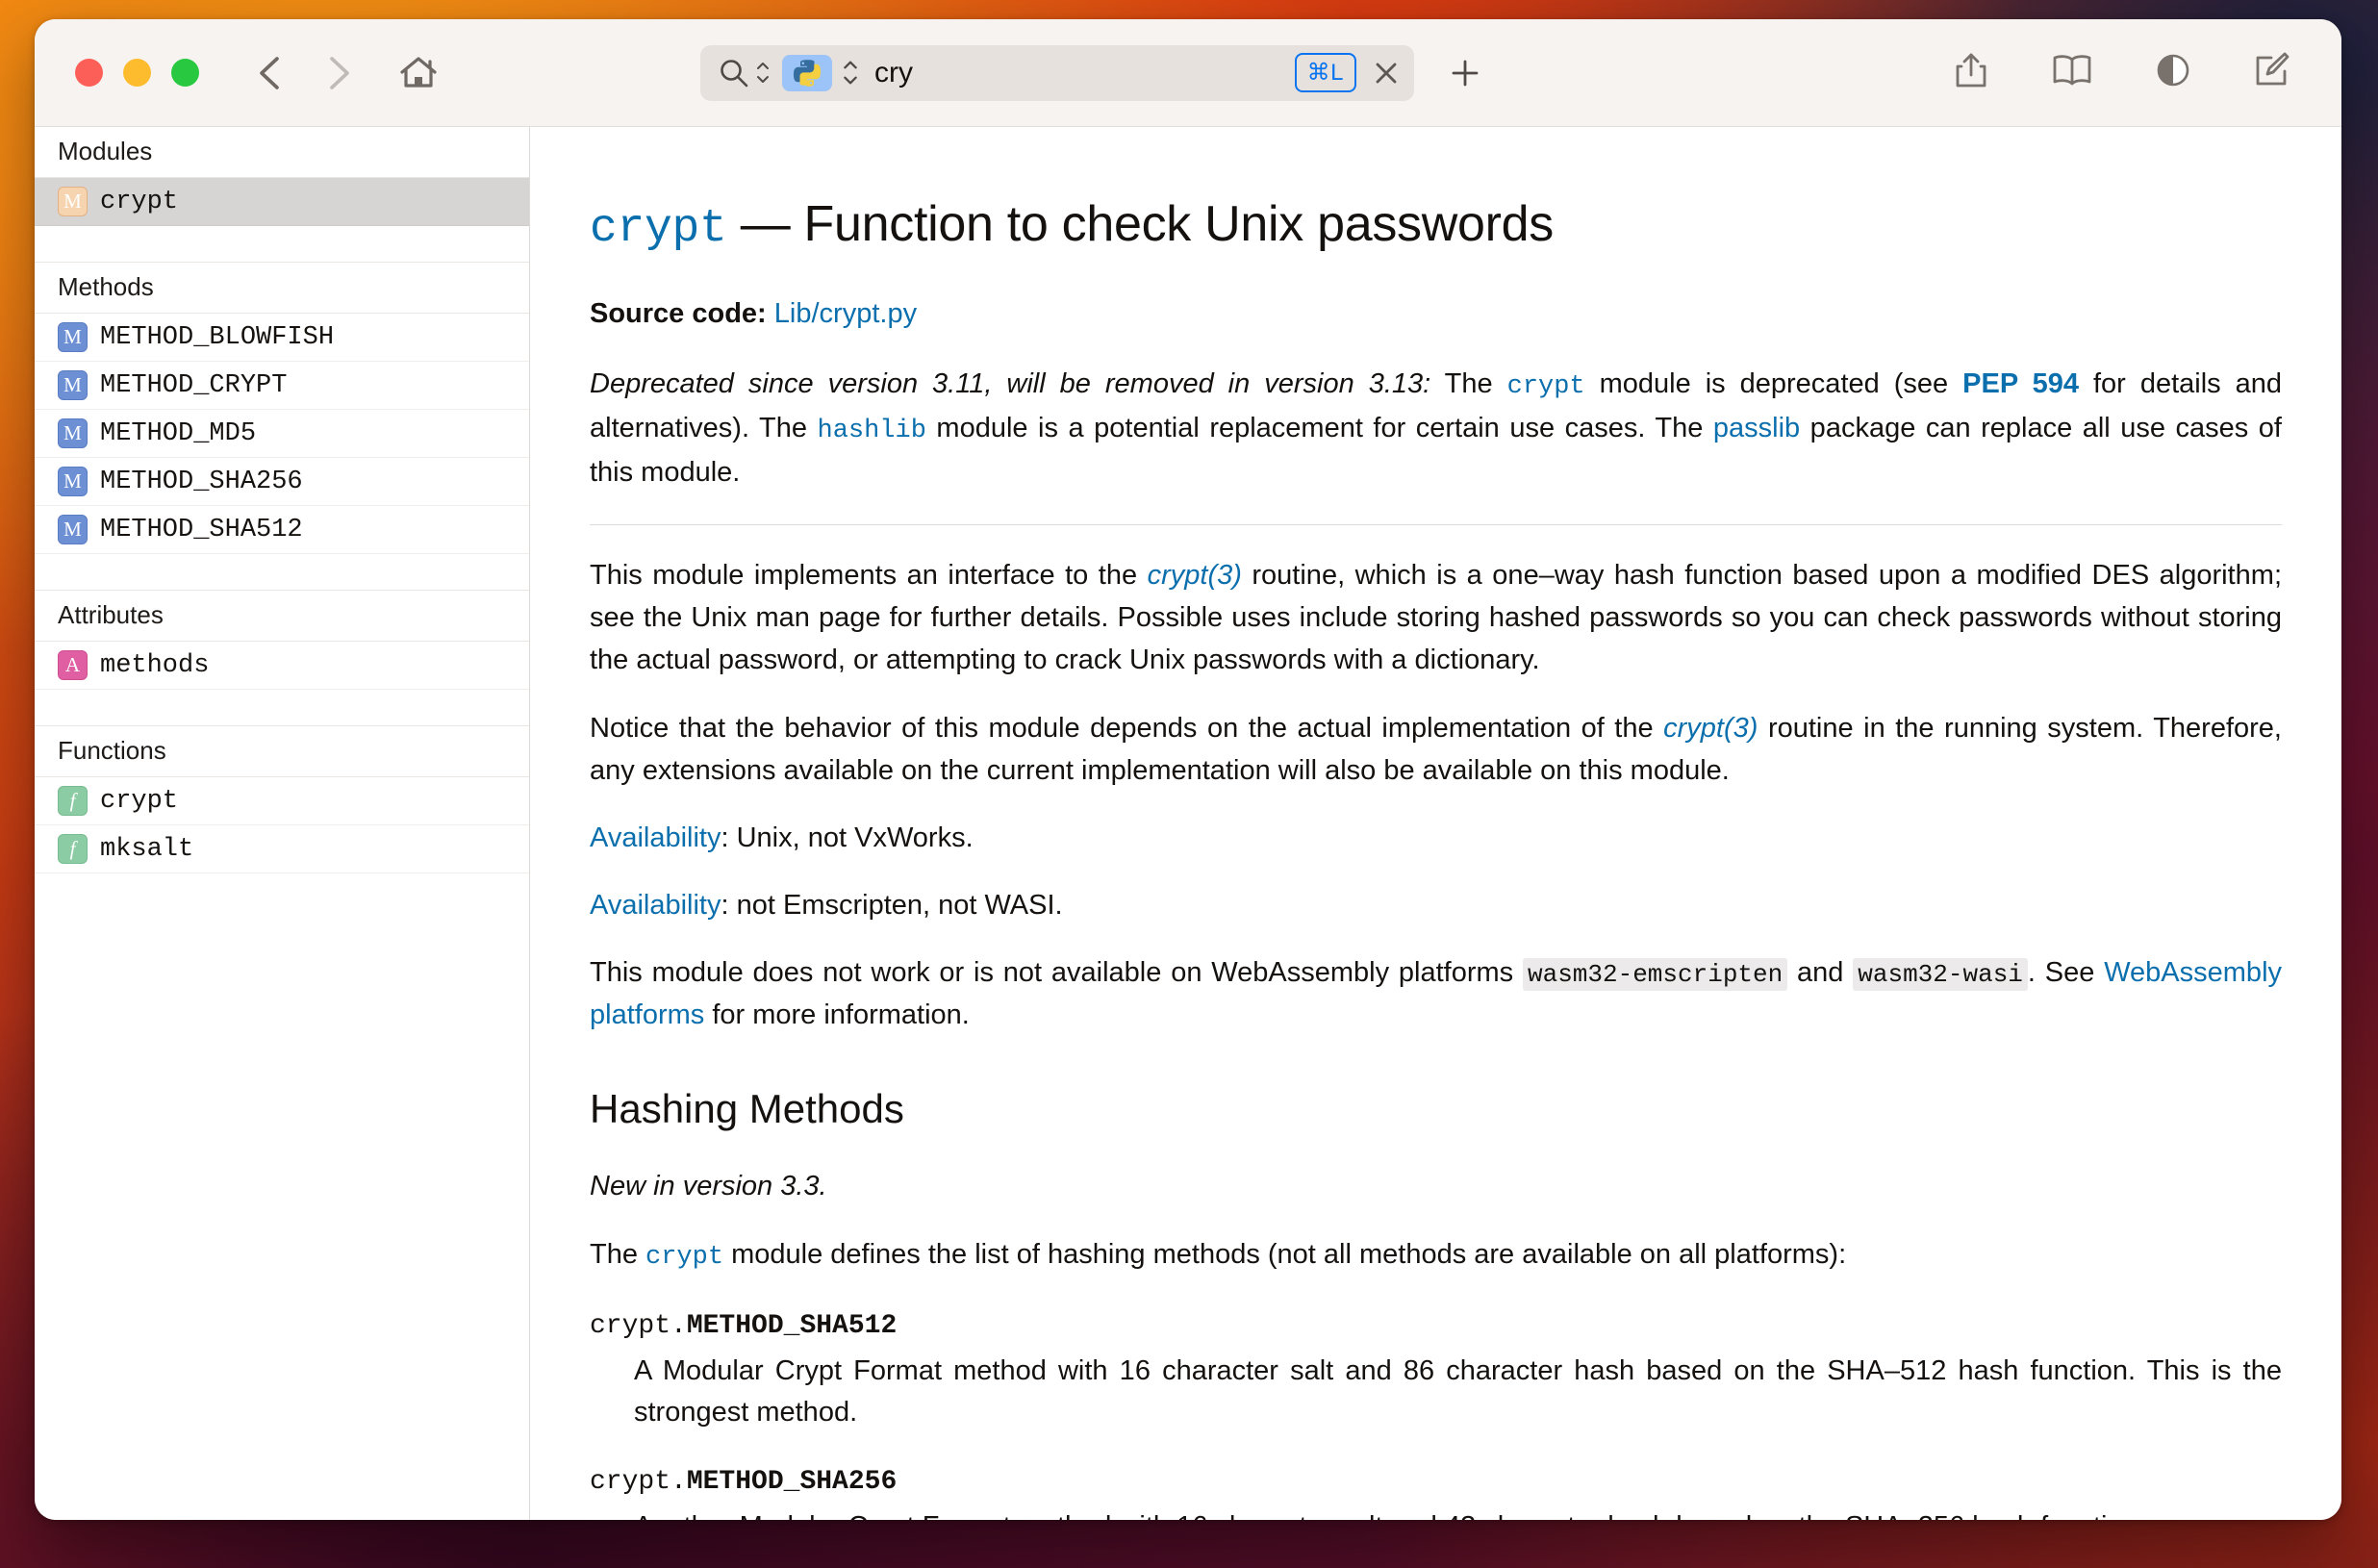  I want to click on search-area: cry ⌘L, so click(1091, 72).